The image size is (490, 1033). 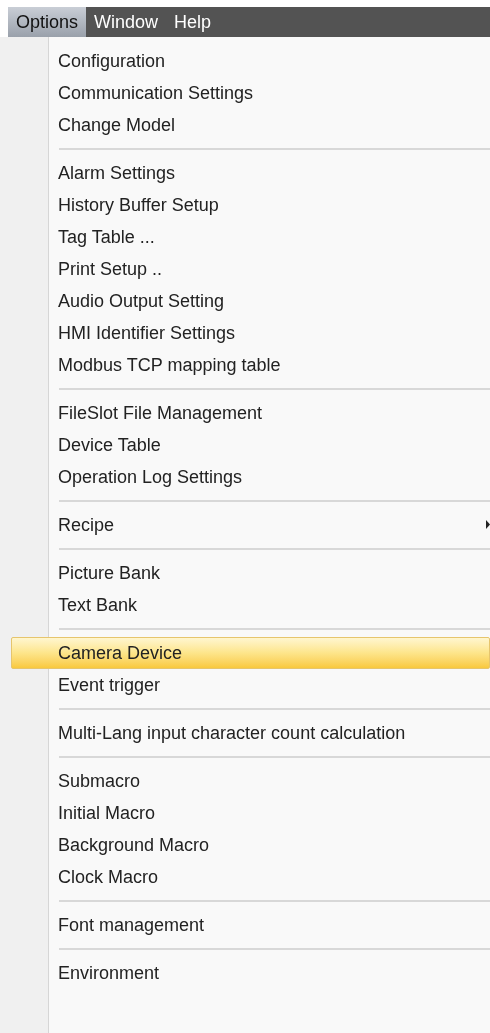 I want to click on menu-item: Clock Macro, so click(x=245, y=877).